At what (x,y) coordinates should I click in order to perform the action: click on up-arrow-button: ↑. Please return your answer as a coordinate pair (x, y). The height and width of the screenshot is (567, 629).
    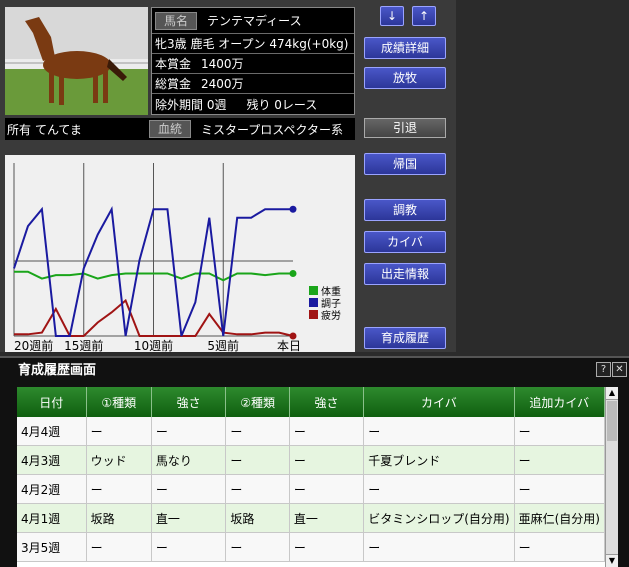
    Looking at the image, I should click on (424, 16).